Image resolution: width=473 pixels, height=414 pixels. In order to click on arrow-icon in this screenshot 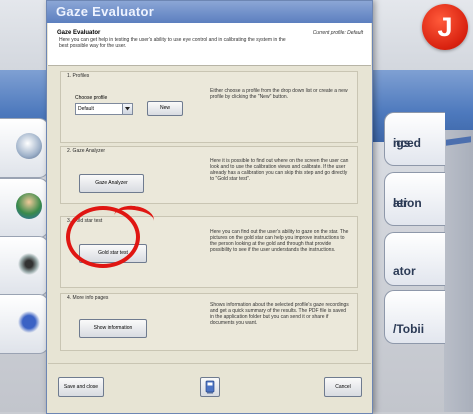, I will do `click(29, 322)`.